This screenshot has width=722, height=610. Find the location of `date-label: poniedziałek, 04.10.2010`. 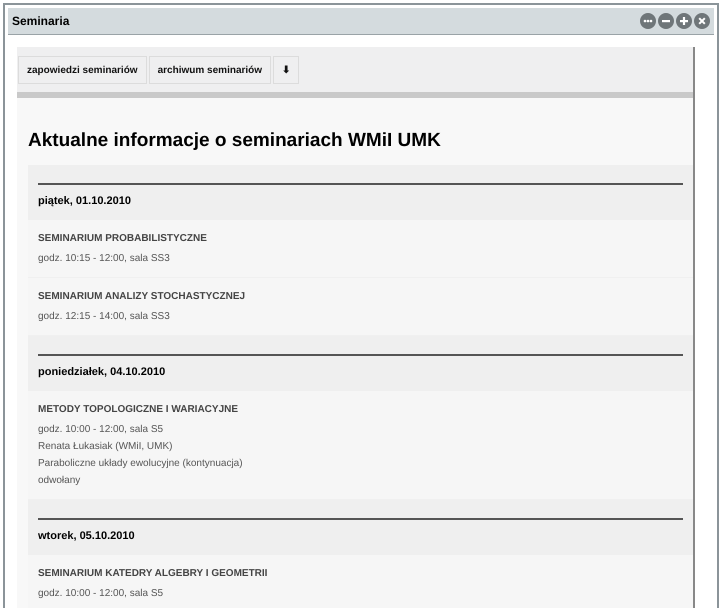

date-label: poniedziałek, 04.10.2010 is located at coordinates (102, 372).